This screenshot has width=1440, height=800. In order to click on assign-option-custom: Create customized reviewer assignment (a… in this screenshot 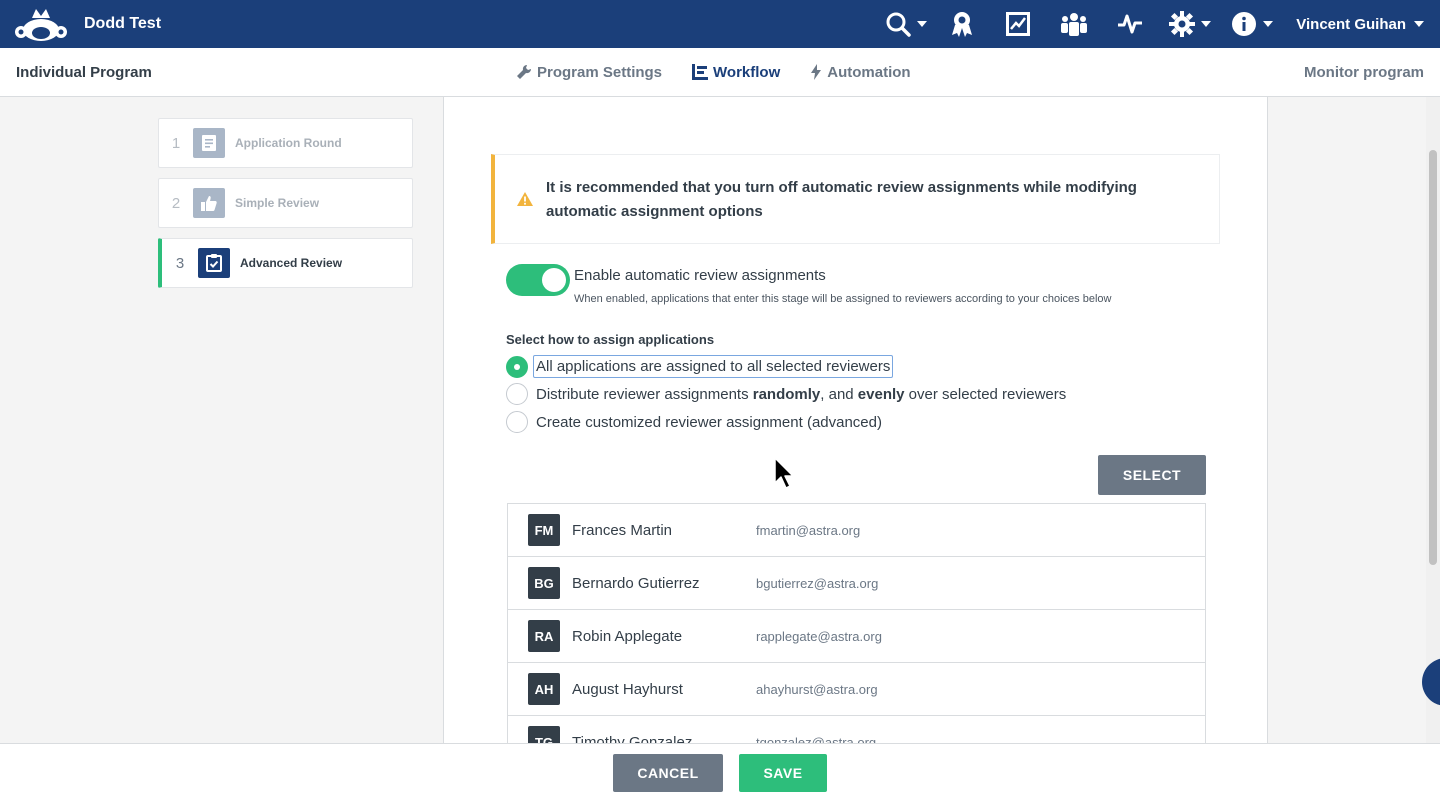, I will do `click(694, 422)`.